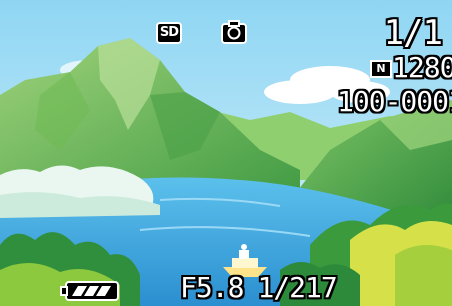 The image size is (452, 306). Describe the element at coordinates (89, 291) in the screenshot. I see `battery-full-icon` at that location.